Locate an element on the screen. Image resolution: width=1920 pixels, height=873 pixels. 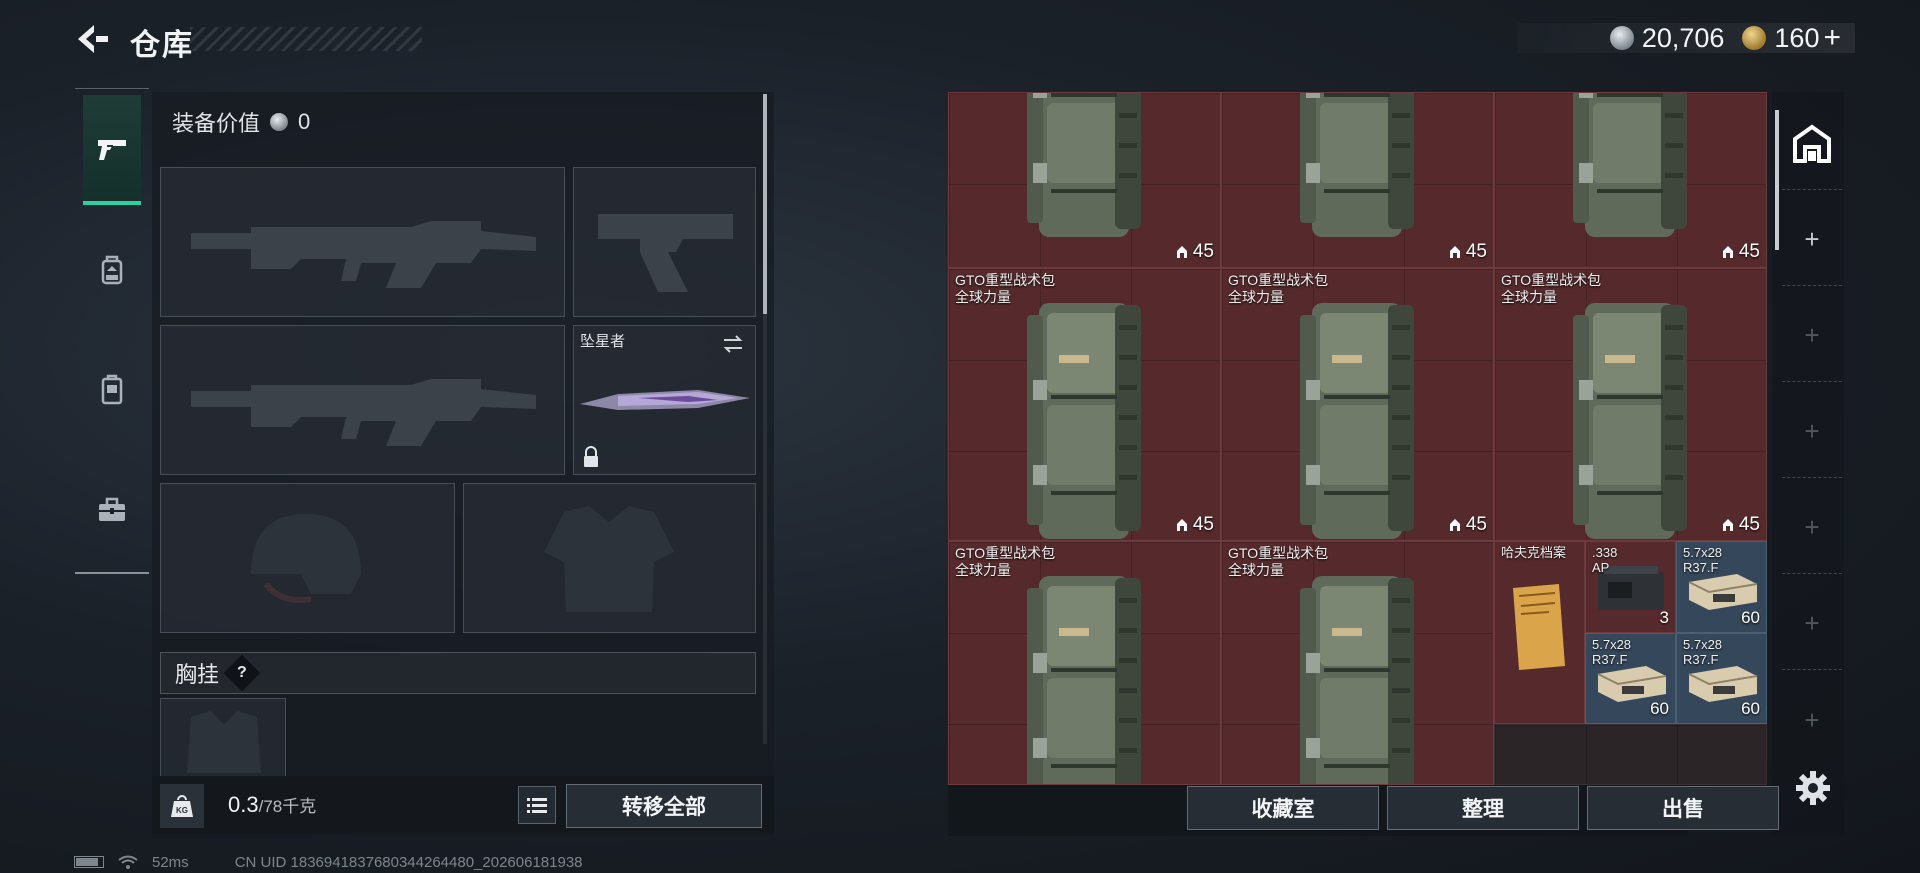
silver-coin-icon is located at coordinates (1621, 38).